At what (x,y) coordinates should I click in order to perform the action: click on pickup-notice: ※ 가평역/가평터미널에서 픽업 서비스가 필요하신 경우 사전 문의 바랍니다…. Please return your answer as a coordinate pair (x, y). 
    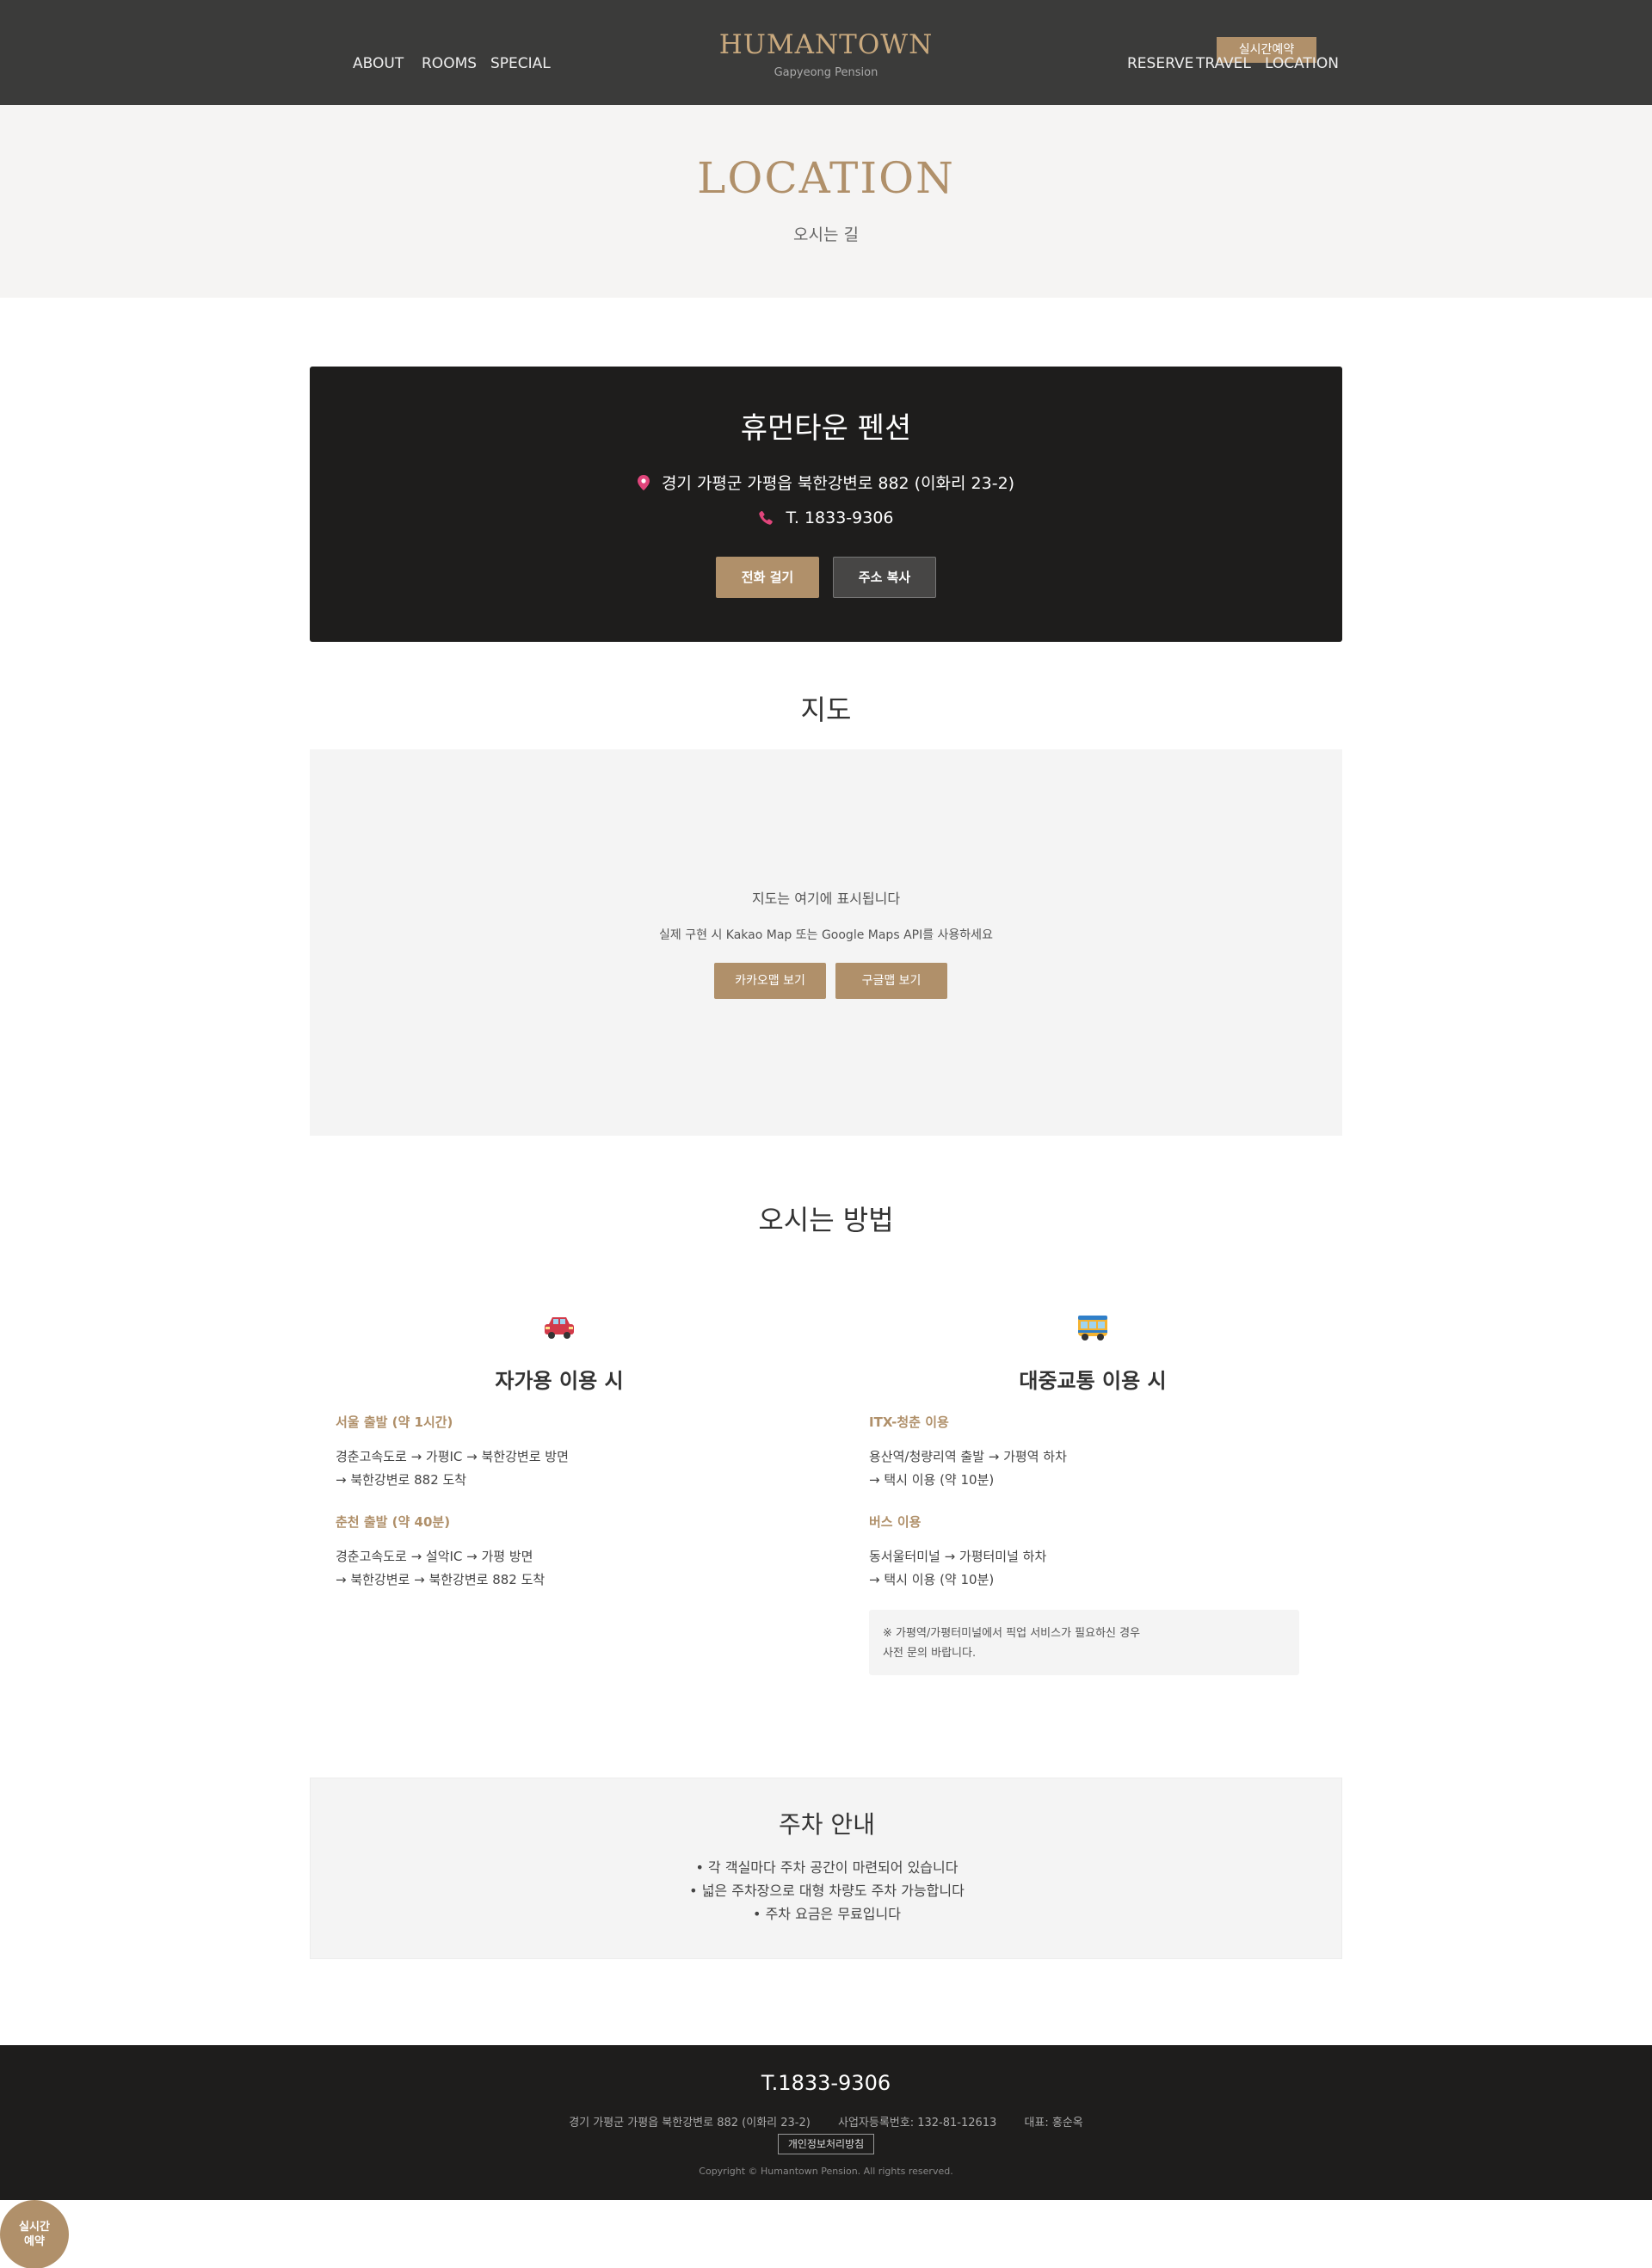
    Looking at the image, I should click on (1084, 1642).